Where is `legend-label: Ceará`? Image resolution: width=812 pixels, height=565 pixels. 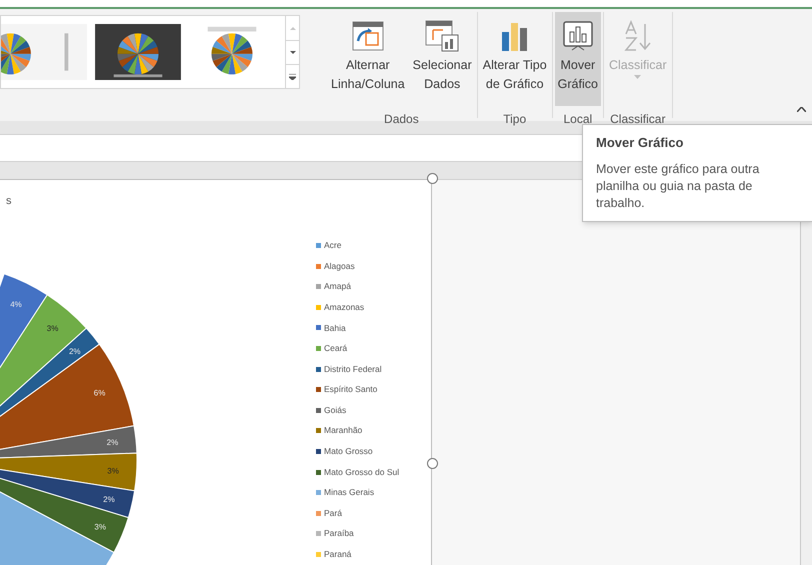
legend-label: Ceará is located at coordinates (336, 348).